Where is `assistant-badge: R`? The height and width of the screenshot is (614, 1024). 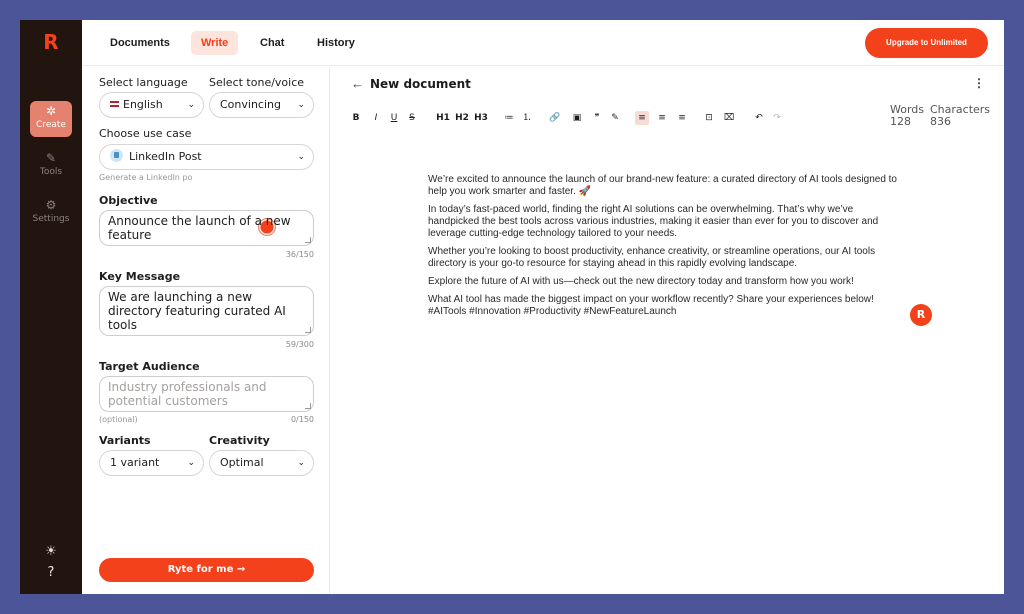
assistant-badge: R is located at coordinates (921, 315).